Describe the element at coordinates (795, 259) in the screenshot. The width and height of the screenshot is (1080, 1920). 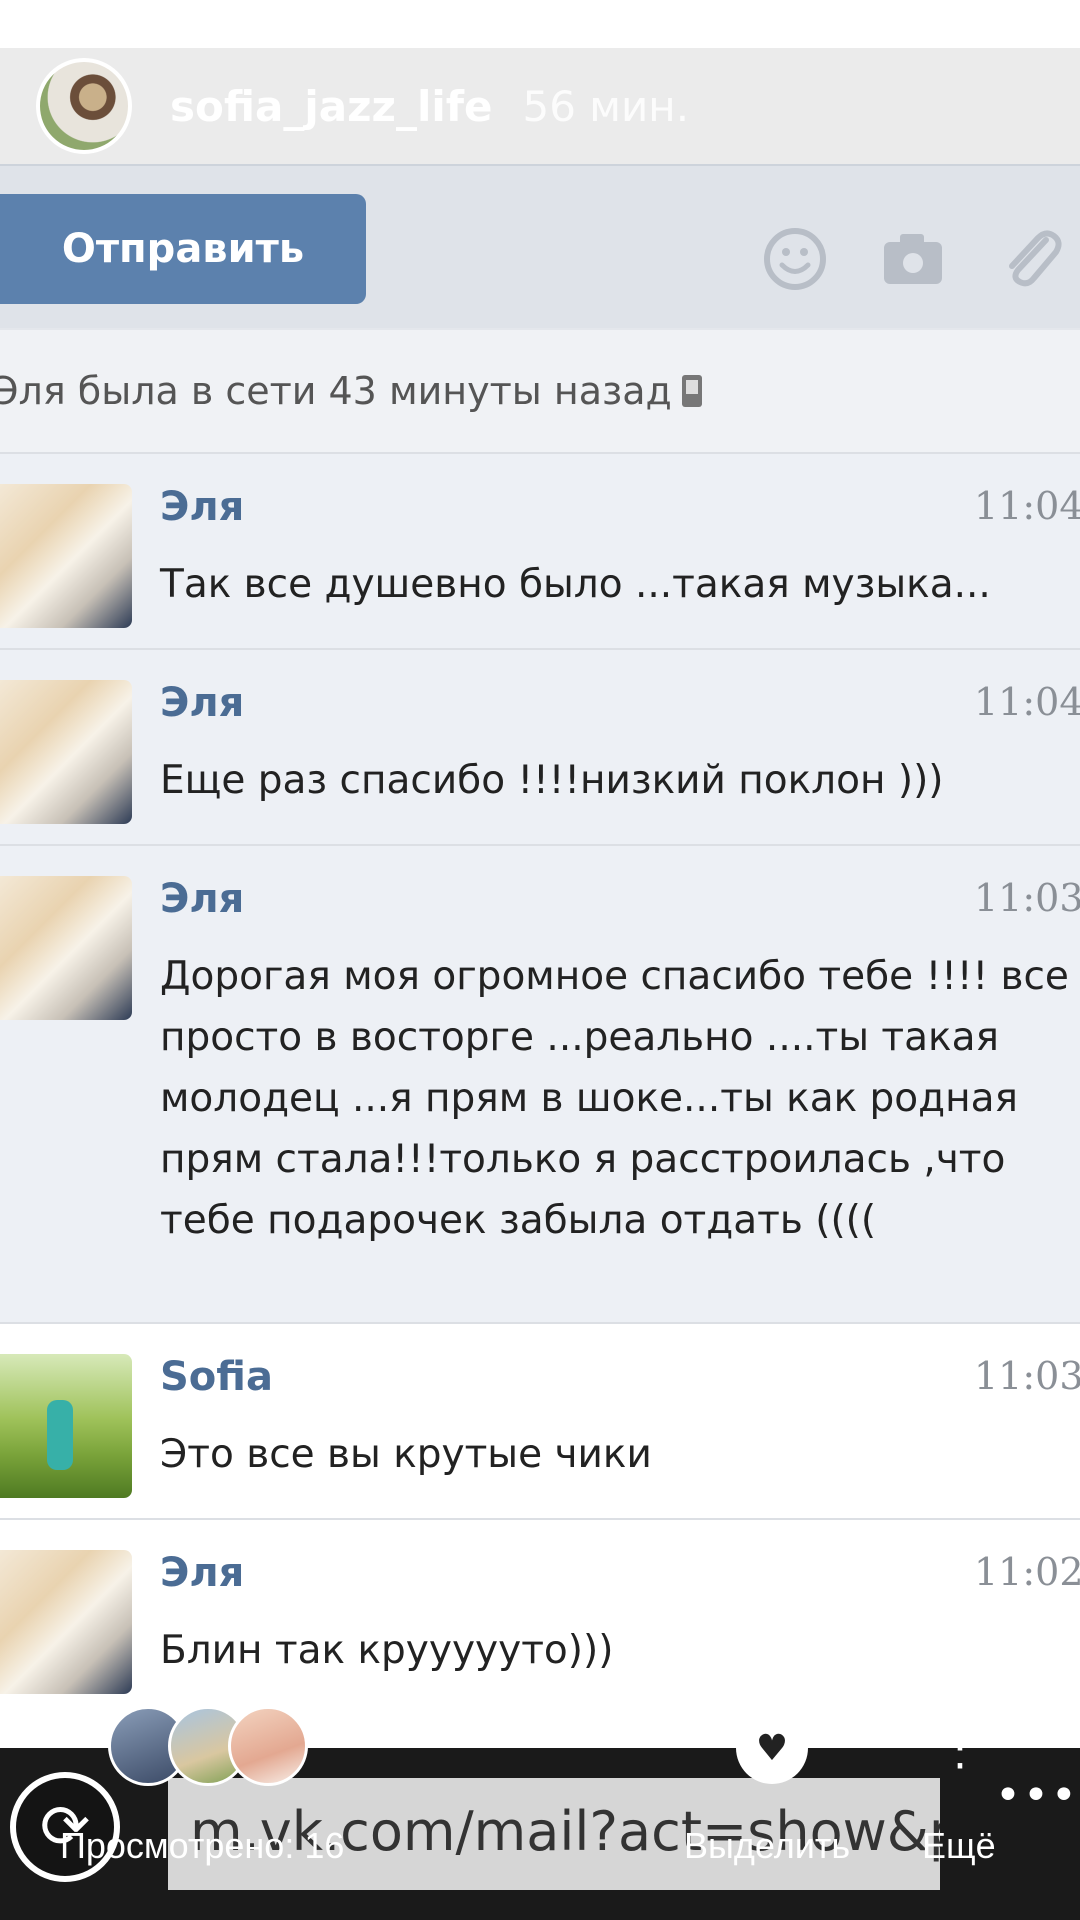
I see `smiley-icon` at that location.